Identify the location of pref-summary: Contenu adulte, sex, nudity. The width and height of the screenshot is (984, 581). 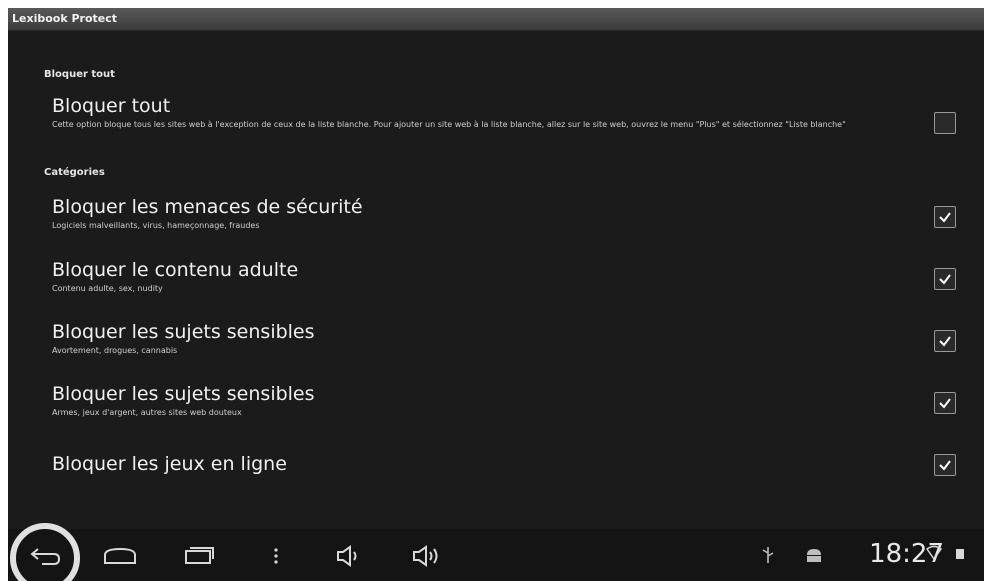
(107, 288).